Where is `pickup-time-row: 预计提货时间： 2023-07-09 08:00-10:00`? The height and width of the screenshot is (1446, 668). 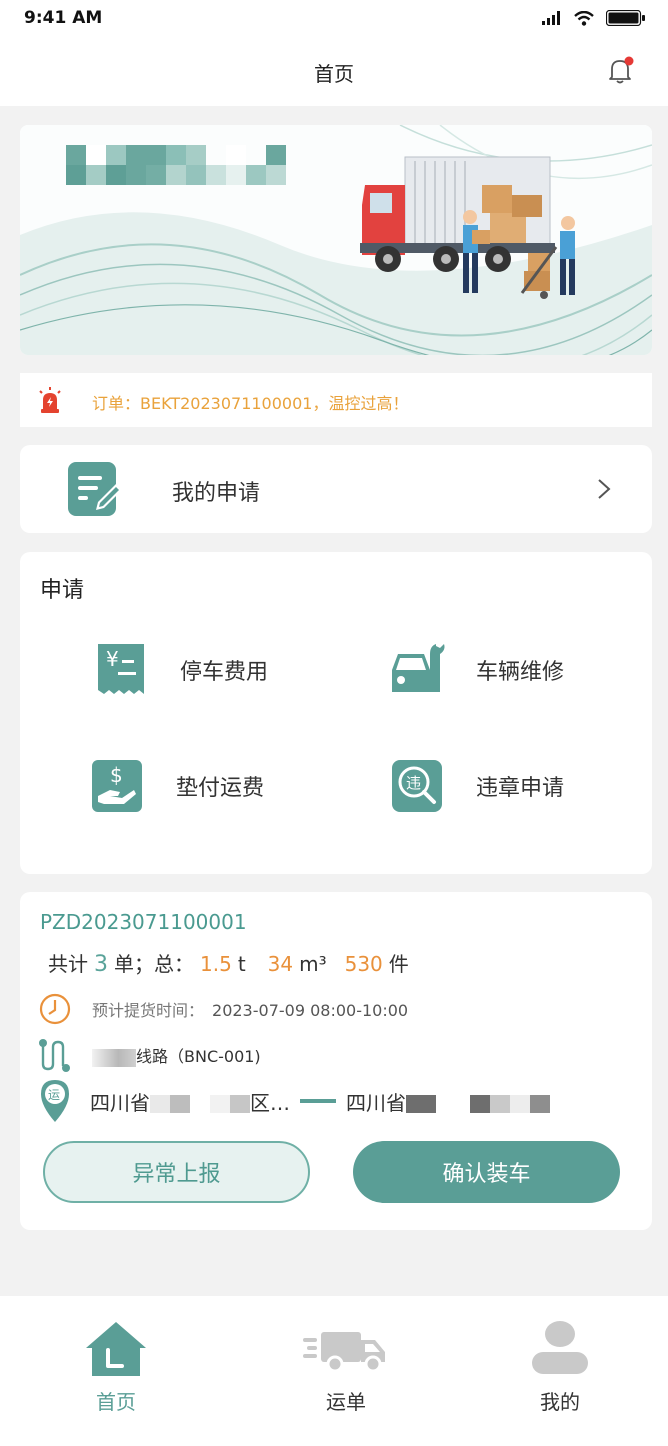 pickup-time-row: 预计提货时间： 2023-07-09 08:00-10:00 is located at coordinates (223, 1009).